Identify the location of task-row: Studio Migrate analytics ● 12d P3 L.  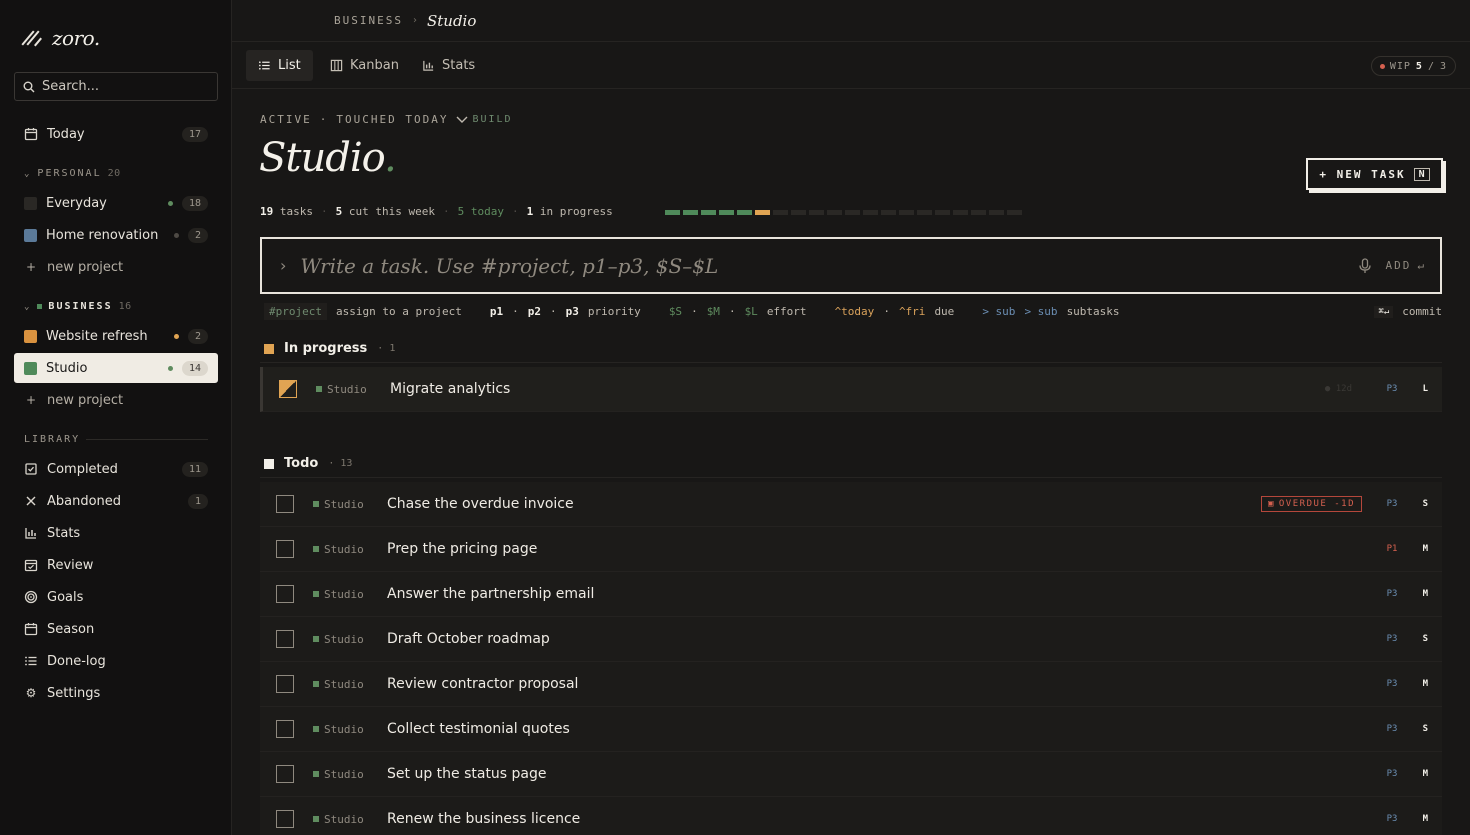
(851, 389).